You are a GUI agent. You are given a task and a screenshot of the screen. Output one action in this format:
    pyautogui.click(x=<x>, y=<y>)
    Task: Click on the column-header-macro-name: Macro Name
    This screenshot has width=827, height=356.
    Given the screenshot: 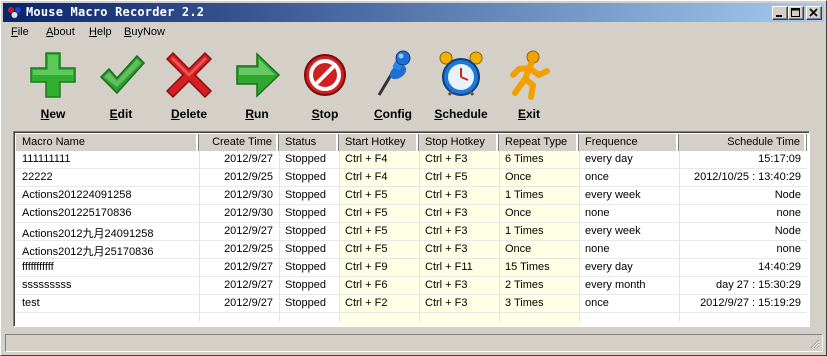 What is the action you would take?
    pyautogui.click(x=107, y=142)
    